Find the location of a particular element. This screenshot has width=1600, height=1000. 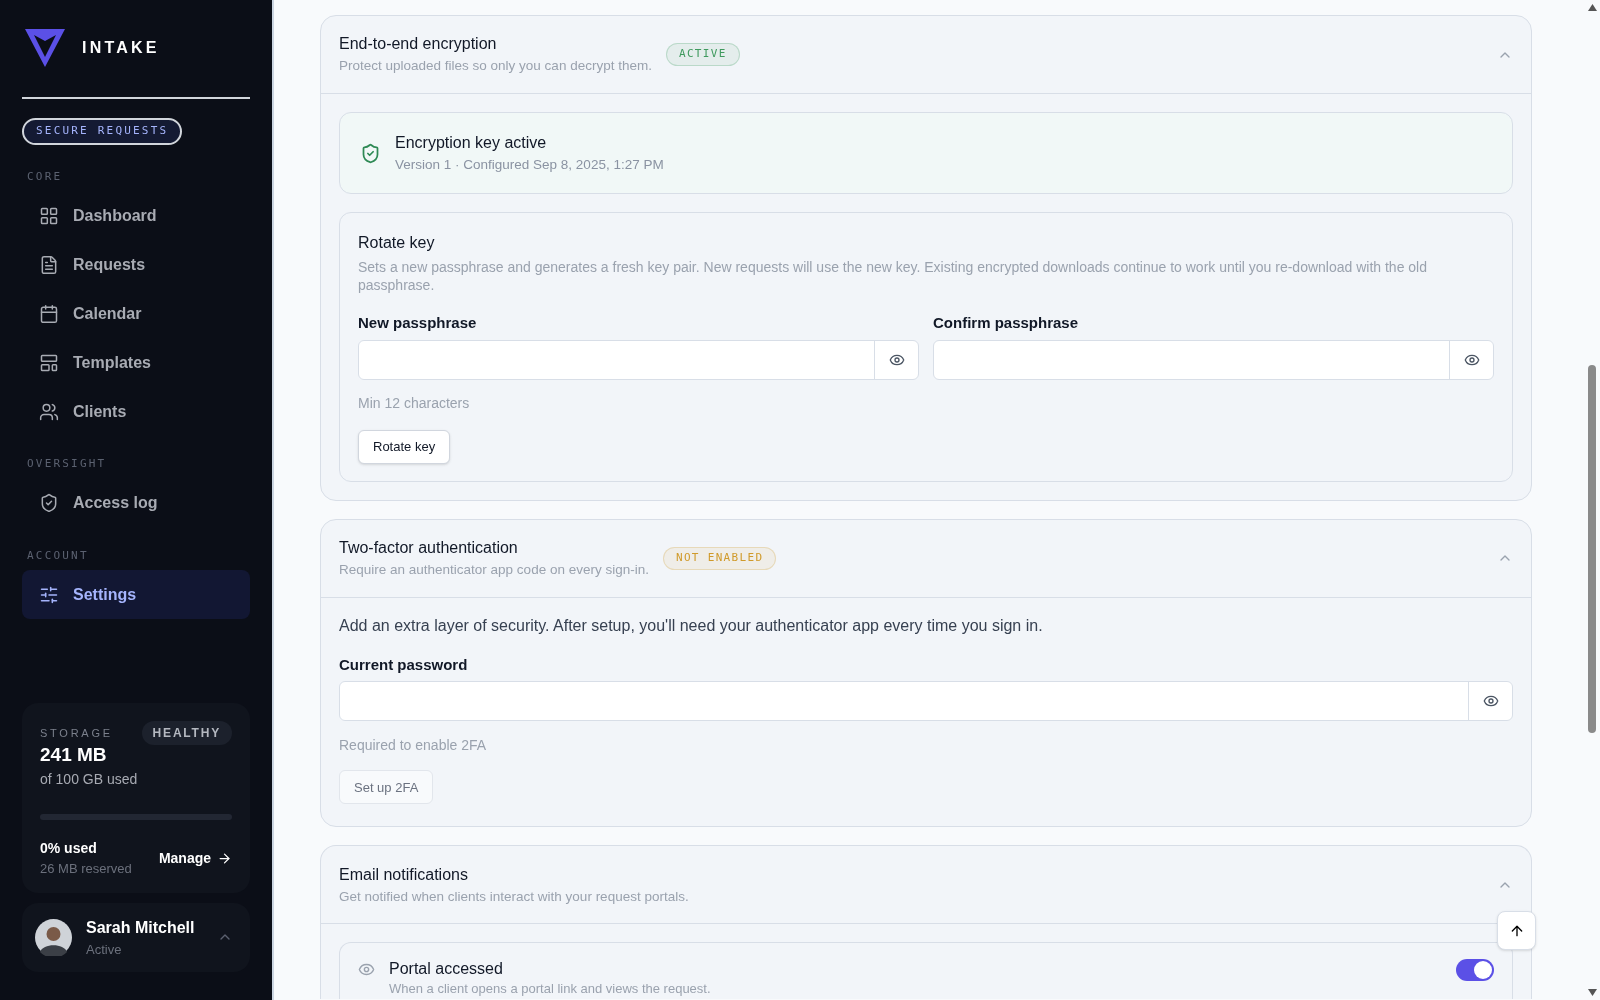

notification-title: Portal accessed is located at coordinates (446, 969).